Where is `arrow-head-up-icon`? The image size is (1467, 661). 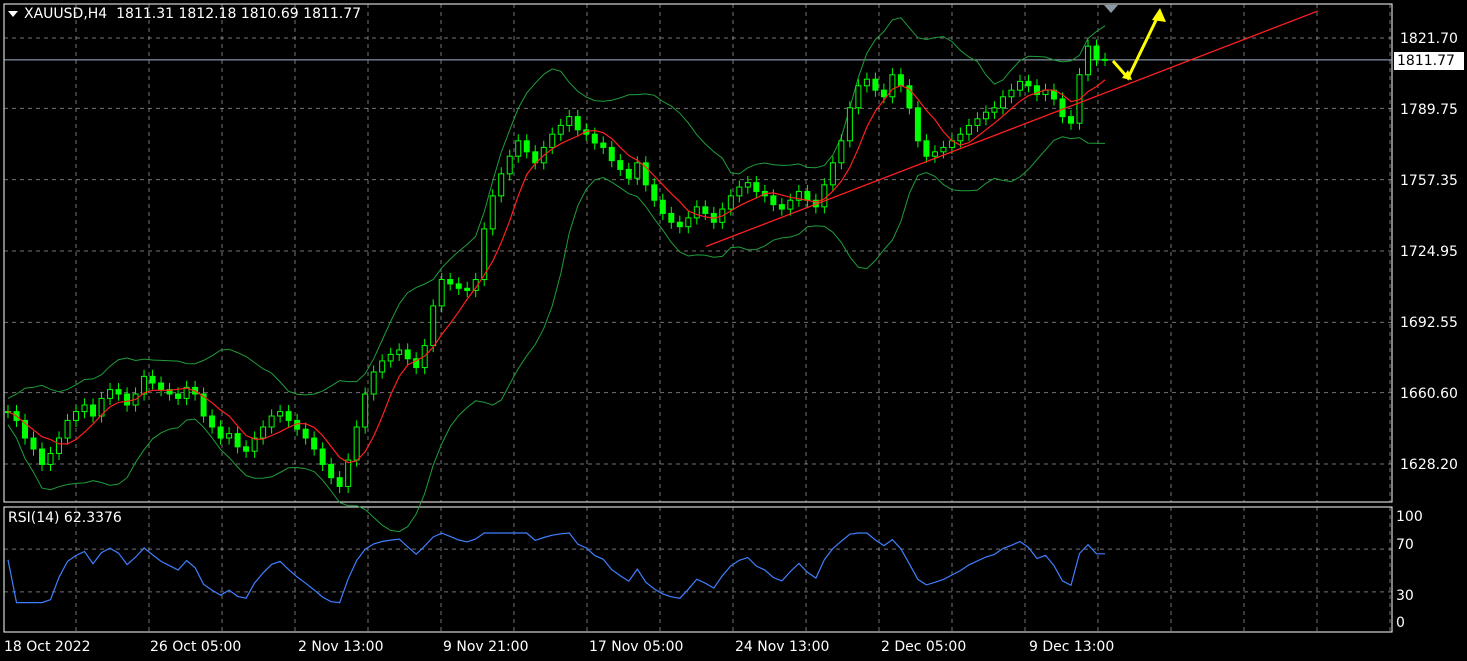
arrow-head-up-icon is located at coordinates (1159, 15).